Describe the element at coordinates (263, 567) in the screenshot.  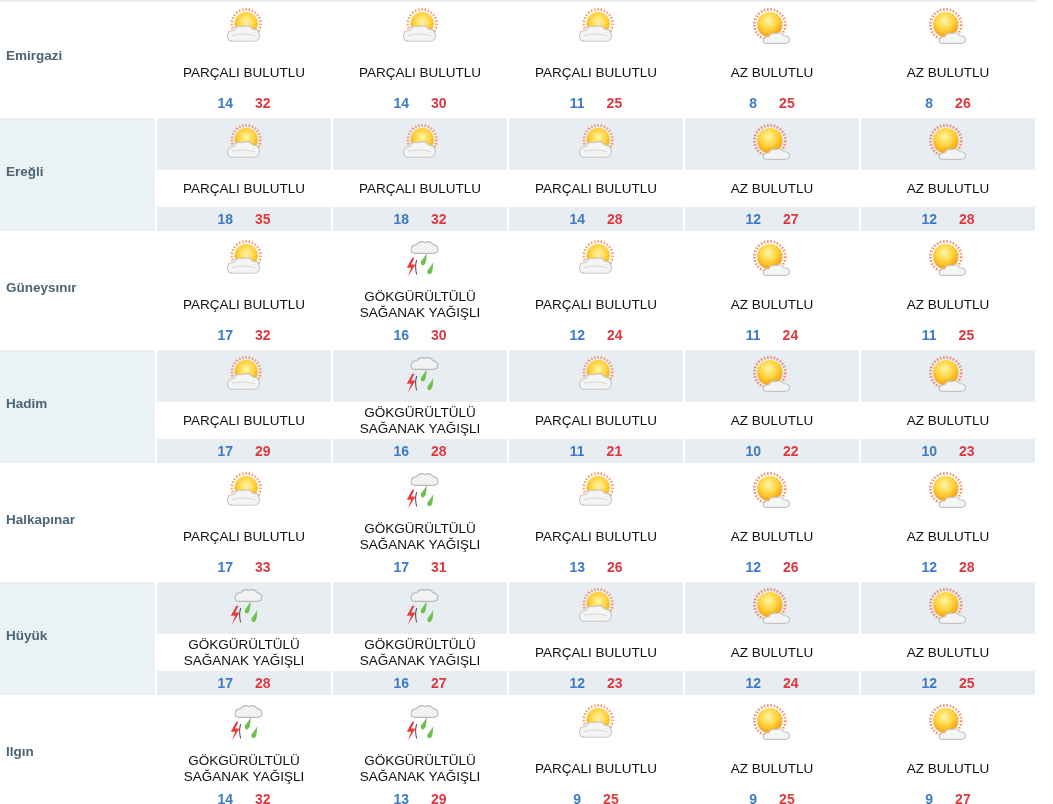
I see `high-temperature: 33` at that location.